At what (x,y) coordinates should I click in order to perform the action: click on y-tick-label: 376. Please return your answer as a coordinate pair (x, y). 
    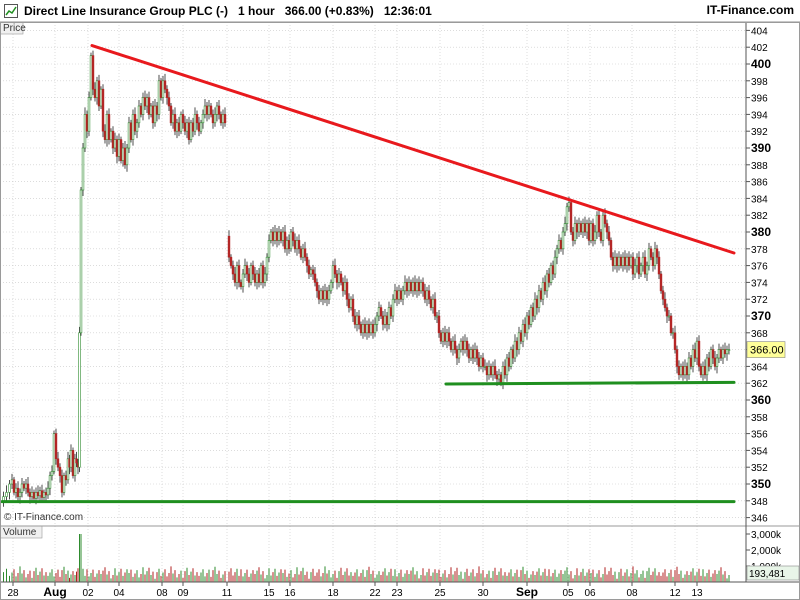
    Looking at the image, I should click on (759, 267).